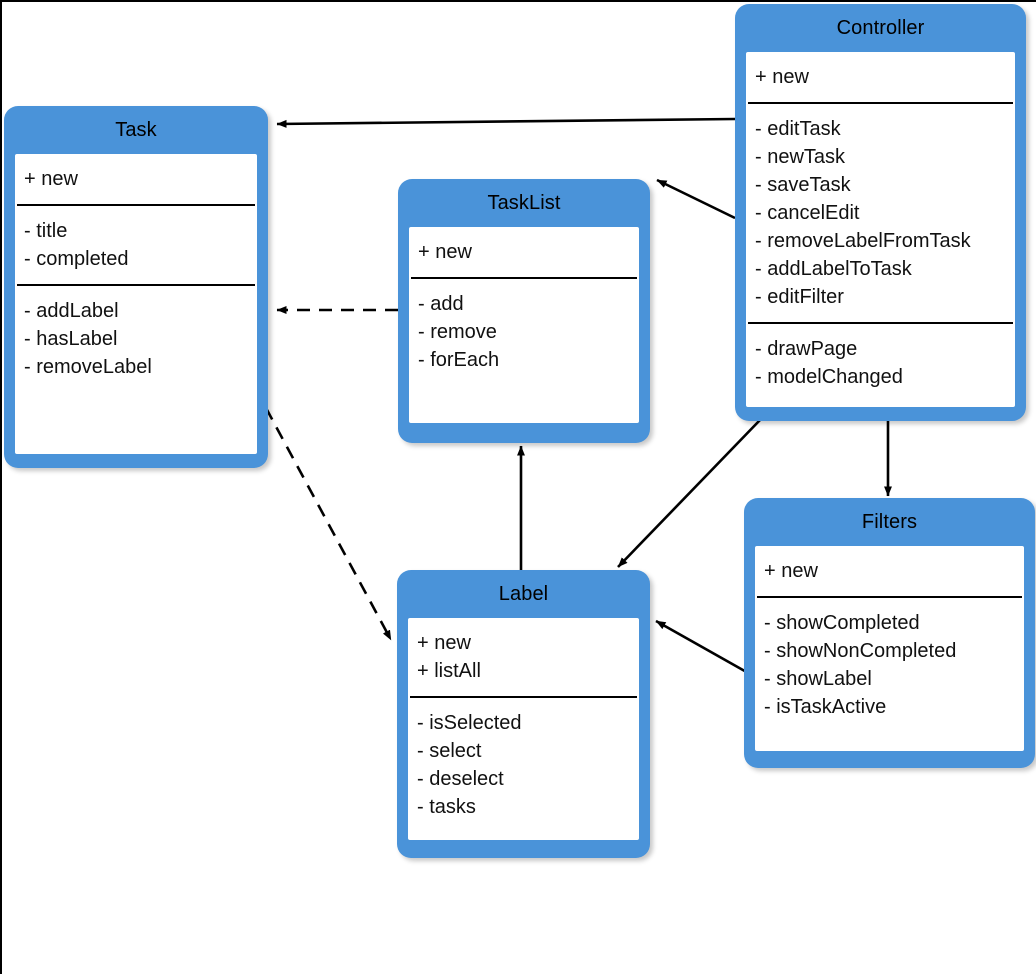 The image size is (1036, 974). What do you see at coordinates (71, 311) in the screenshot?
I see `member: - addLabel` at bounding box center [71, 311].